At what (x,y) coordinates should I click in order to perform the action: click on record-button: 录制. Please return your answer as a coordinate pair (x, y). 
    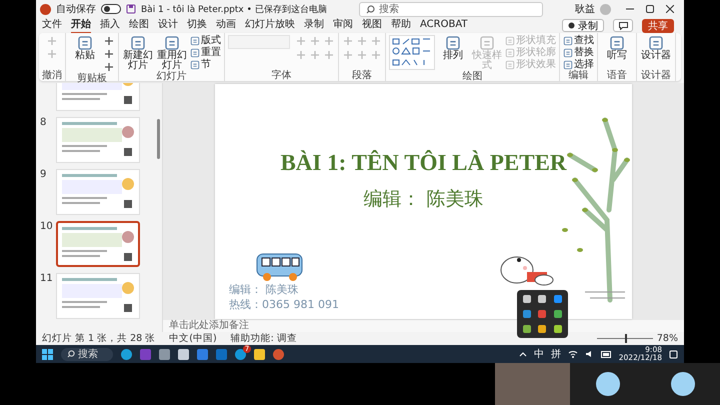
    Looking at the image, I should click on (583, 25).